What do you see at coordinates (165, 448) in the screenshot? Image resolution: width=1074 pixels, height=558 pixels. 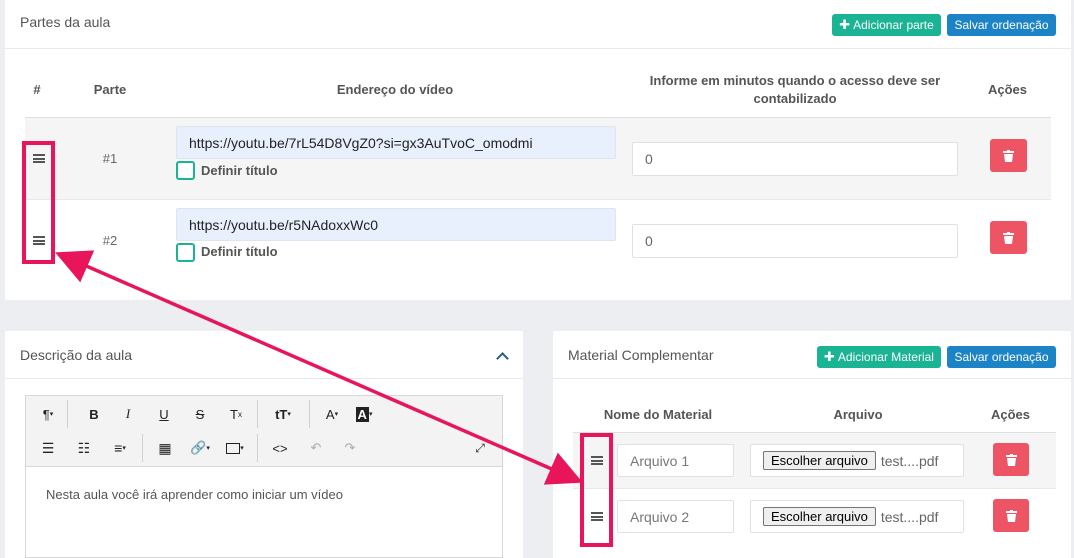 I see `table-icon: ▦` at bounding box center [165, 448].